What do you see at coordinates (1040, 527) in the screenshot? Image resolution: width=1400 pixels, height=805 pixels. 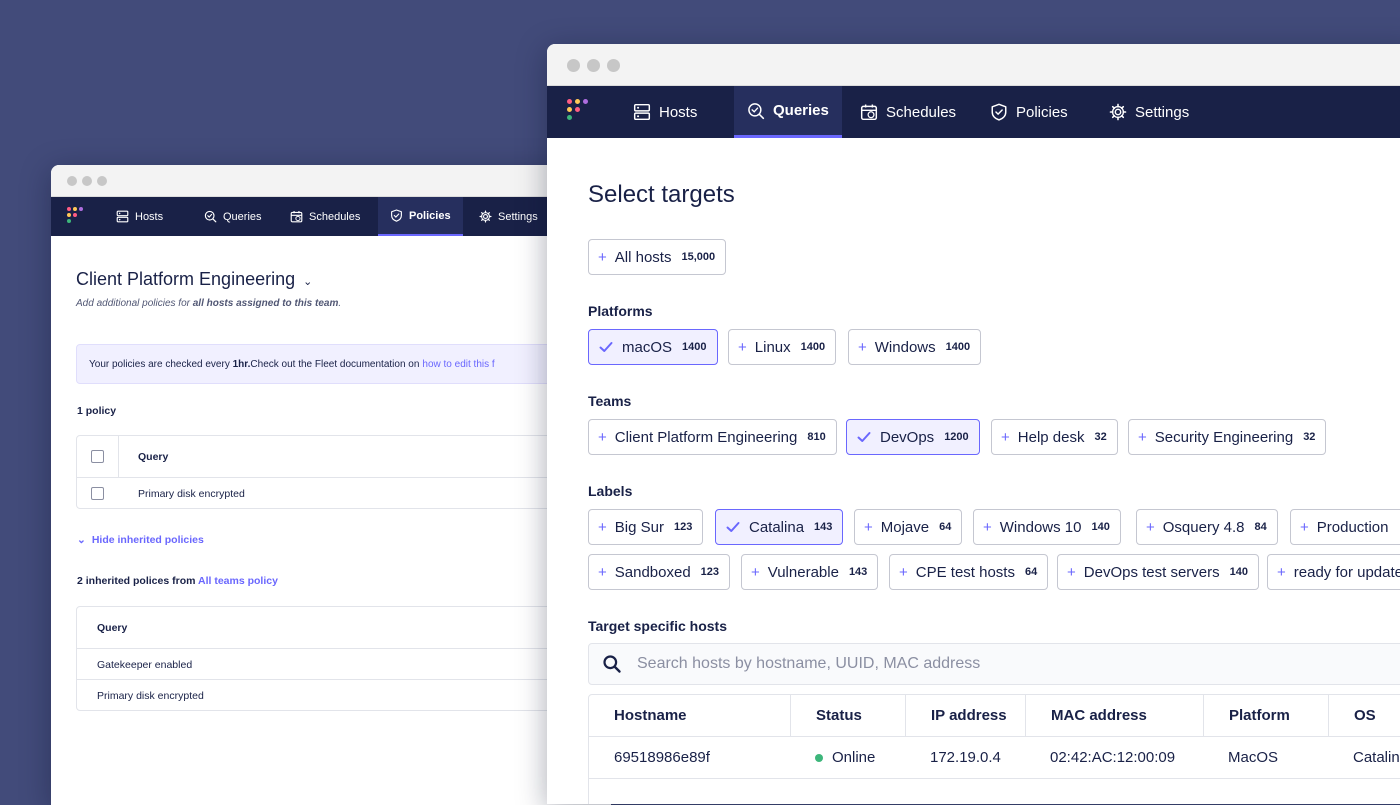 I see `chip-label: Windows 10` at bounding box center [1040, 527].